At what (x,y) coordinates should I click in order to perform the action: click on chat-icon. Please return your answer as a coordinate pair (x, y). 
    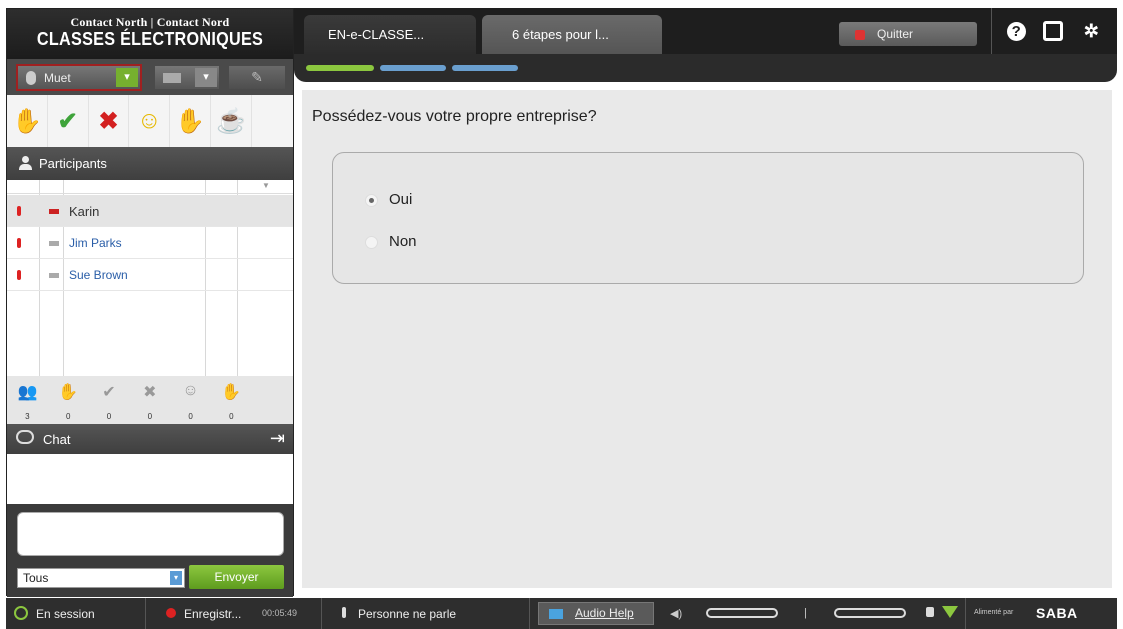
    Looking at the image, I should click on (25, 437).